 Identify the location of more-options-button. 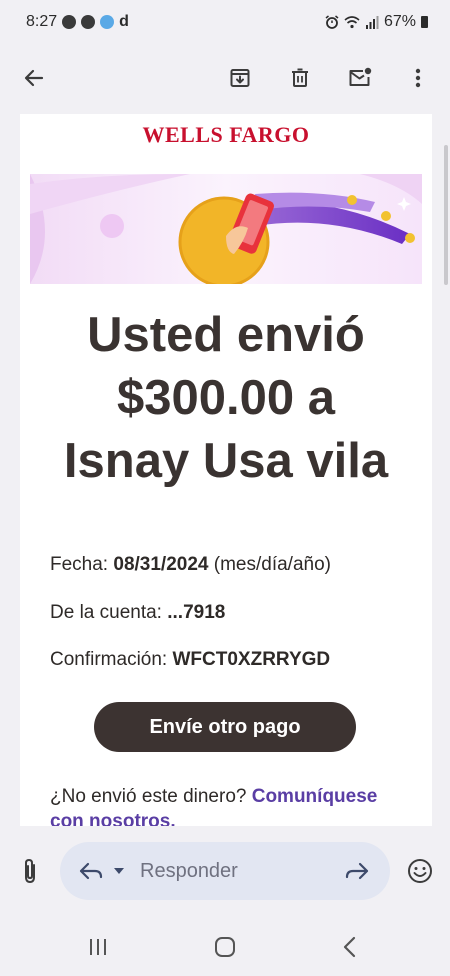
(418, 78).